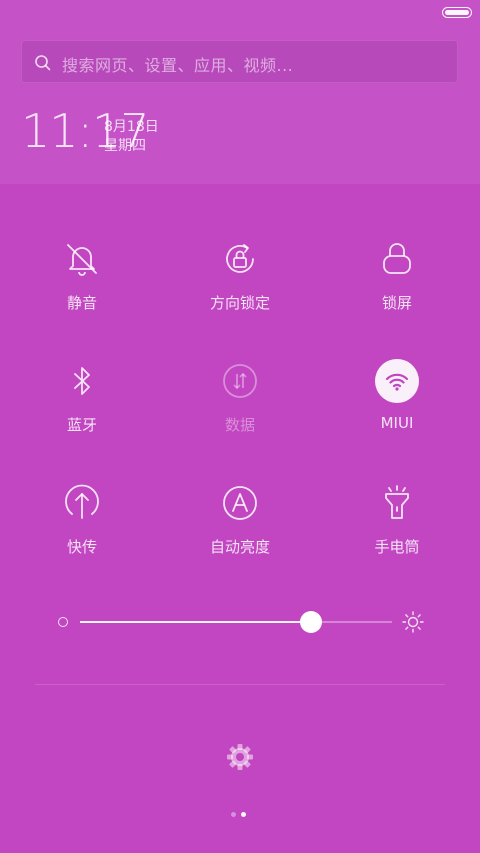 This screenshot has width=480, height=853. Describe the element at coordinates (240, 684) in the screenshot. I see `divider` at that location.